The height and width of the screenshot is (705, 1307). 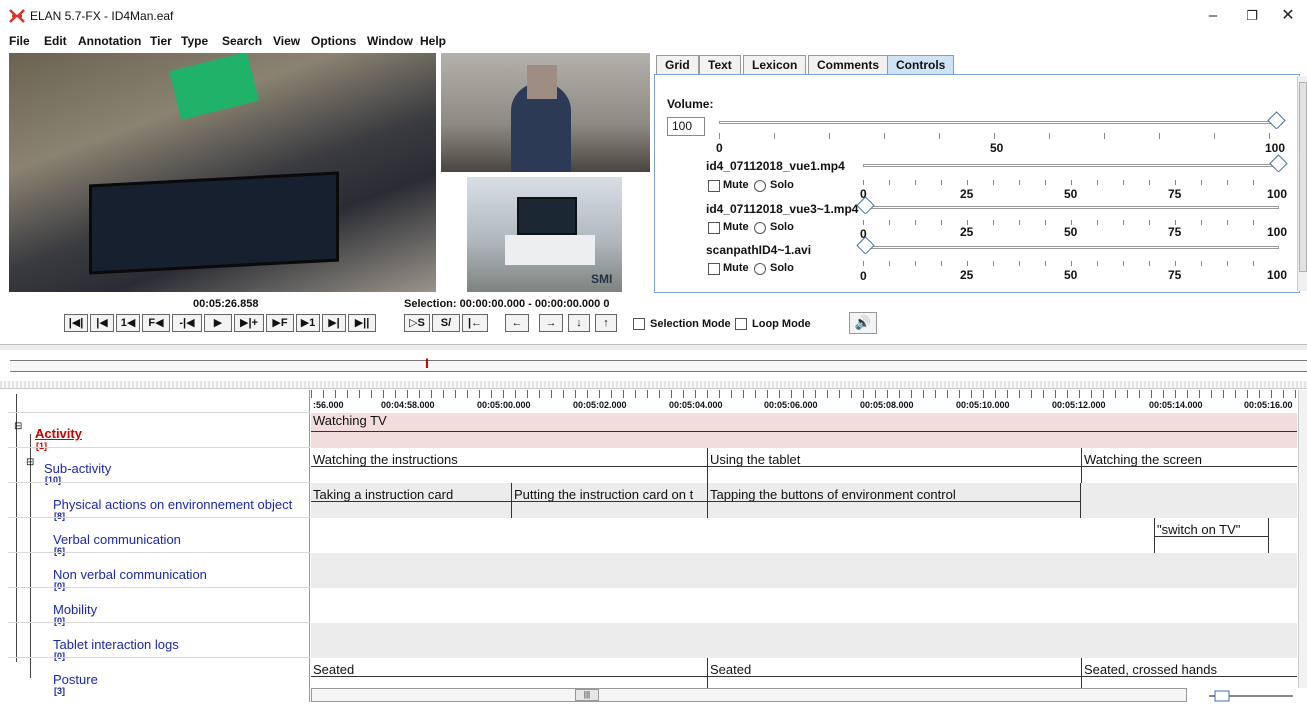 What do you see at coordinates (587, 695) in the screenshot?
I see `horizontal-scroll-thumb: |||` at bounding box center [587, 695].